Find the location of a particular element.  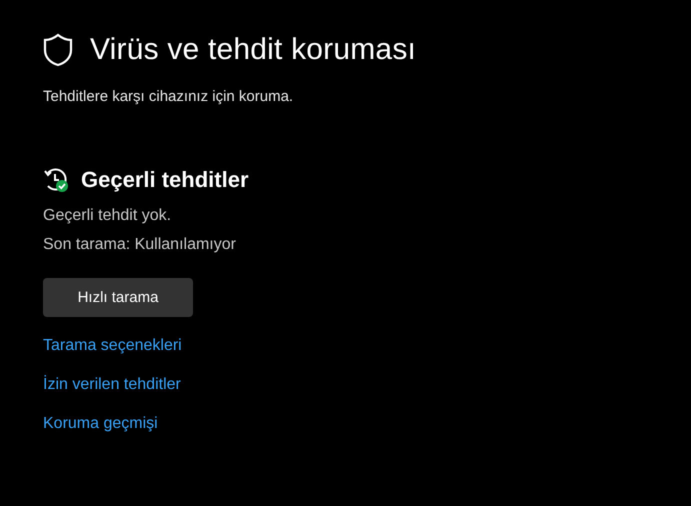

status-text: Son tarama: Kullanılamıyor is located at coordinates (140, 245).